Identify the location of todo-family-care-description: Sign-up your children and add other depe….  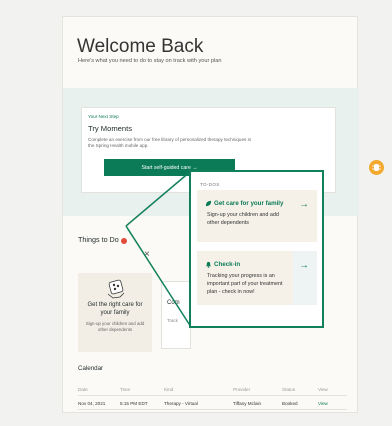
(243, 219).